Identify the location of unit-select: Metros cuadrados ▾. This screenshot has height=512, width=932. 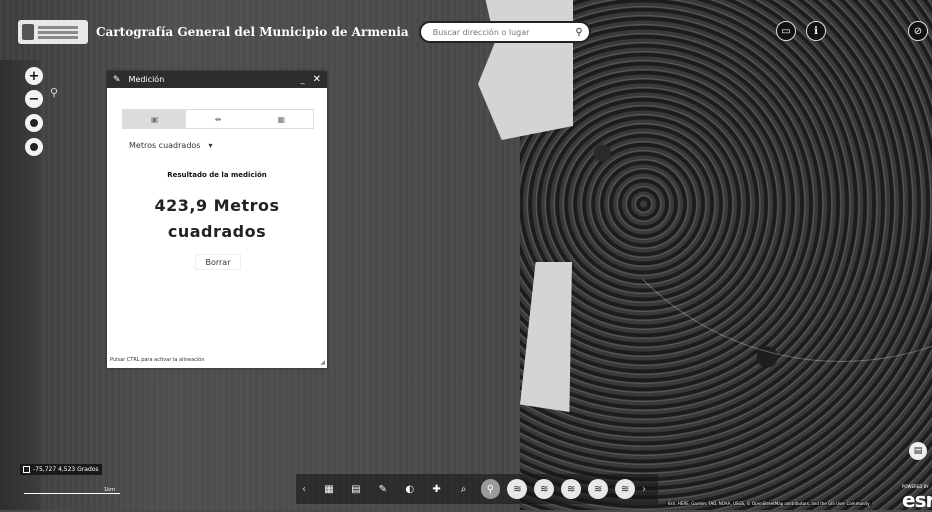
(170, 145).